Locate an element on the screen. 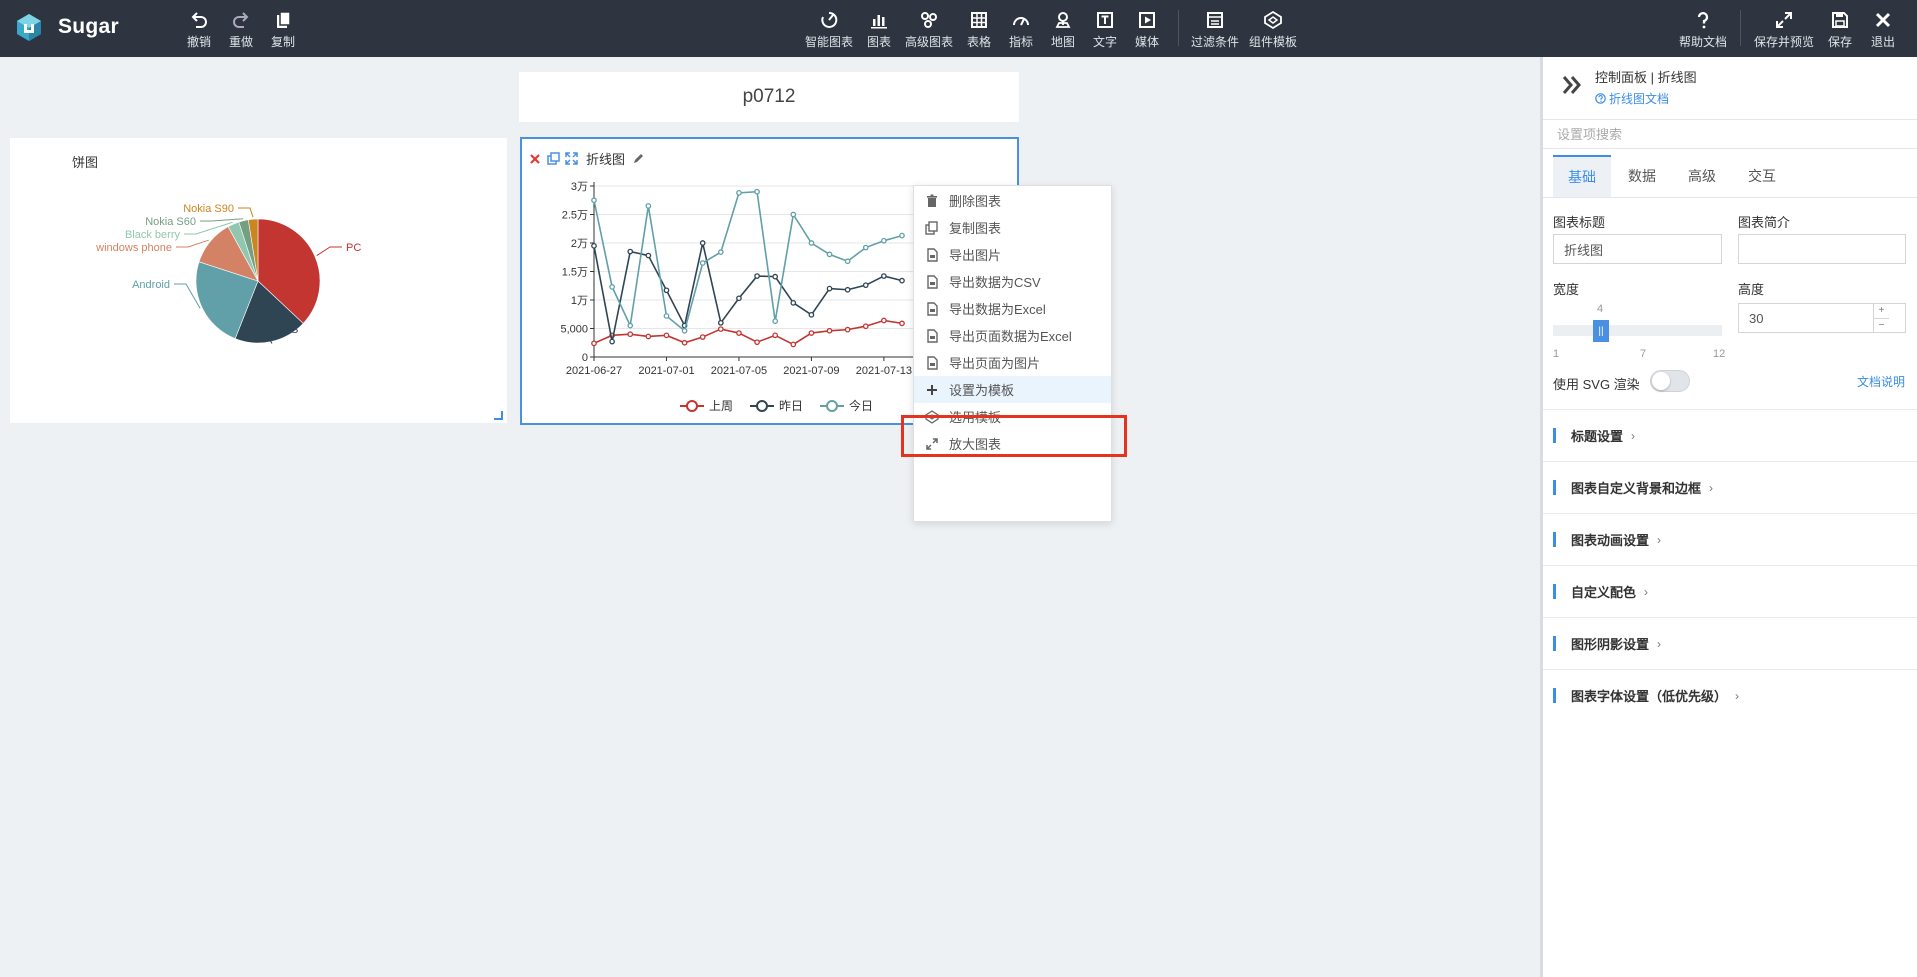  component-template-button: 组件模板 is located at coordinates (1273, 30).